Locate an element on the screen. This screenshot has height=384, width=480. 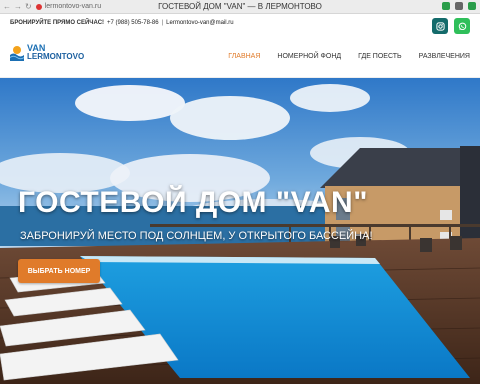
logo-text-lermontovo: LERMONTOVO is located at coordinates (56, 56).